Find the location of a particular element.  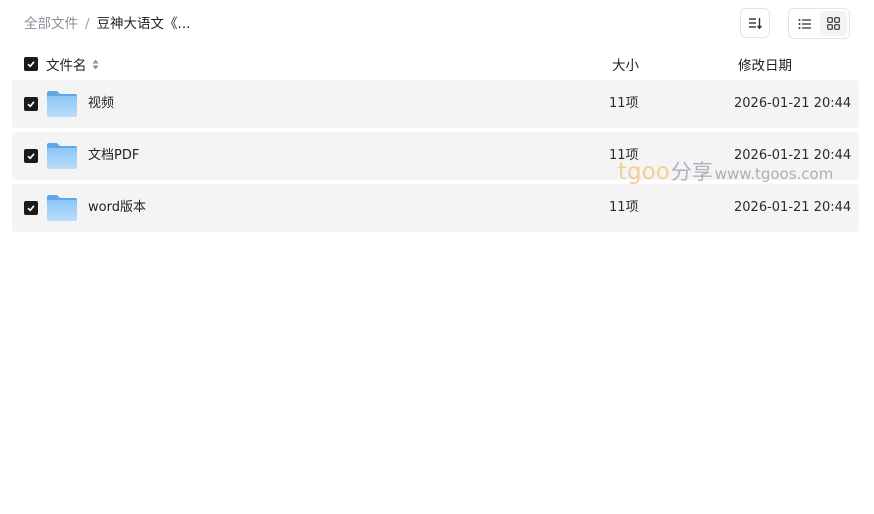

sort-caret-icon is located at coordinates (95, 64).